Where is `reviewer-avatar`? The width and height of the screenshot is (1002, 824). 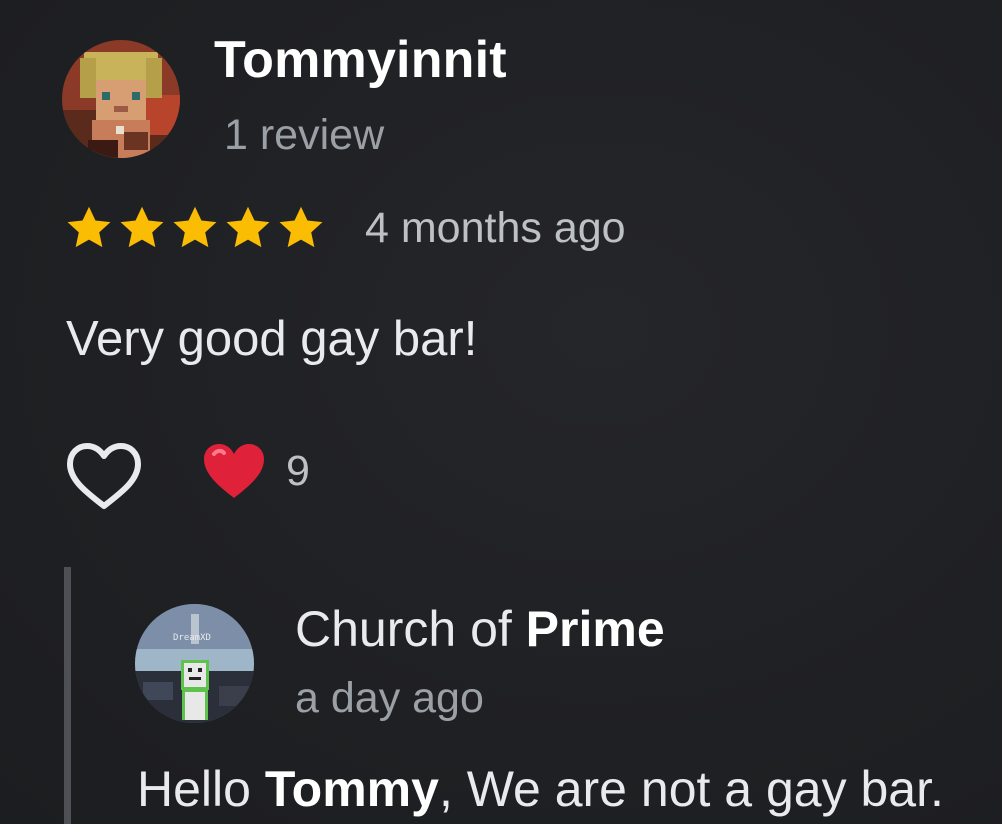 reviewer-avatar is located at coordinates (121, 99).